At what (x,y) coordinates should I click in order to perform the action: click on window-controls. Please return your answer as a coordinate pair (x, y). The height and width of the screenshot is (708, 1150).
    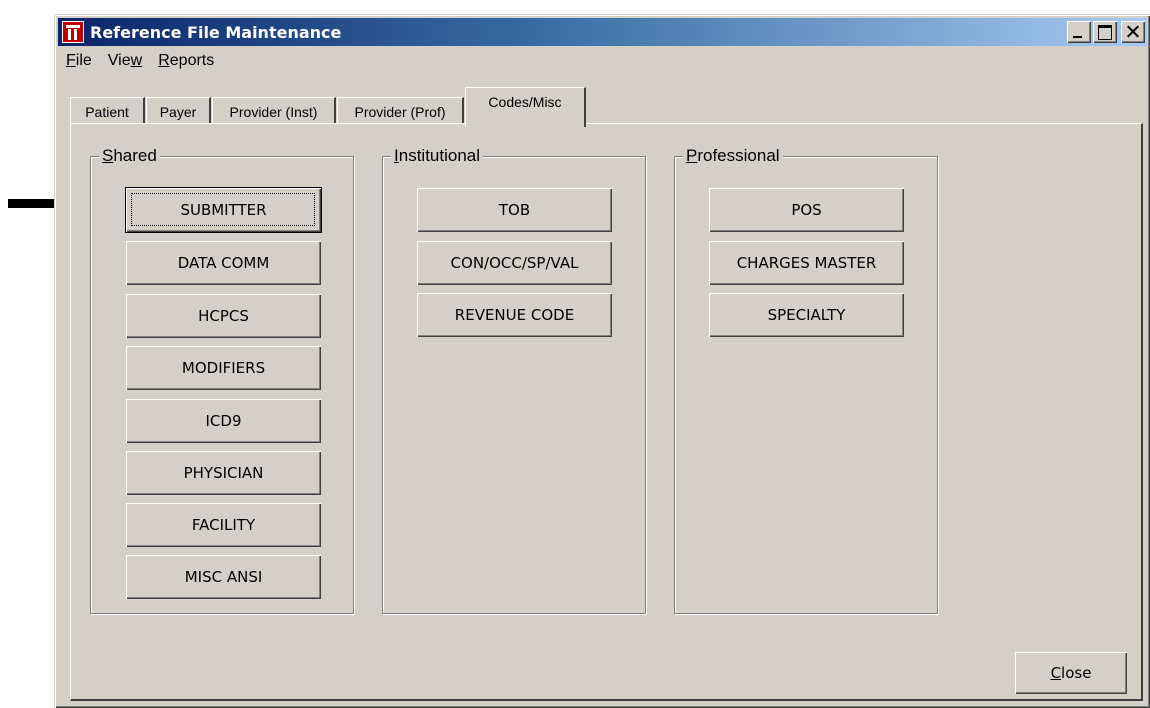
    Looking at the image, I should click on (1106, 32).